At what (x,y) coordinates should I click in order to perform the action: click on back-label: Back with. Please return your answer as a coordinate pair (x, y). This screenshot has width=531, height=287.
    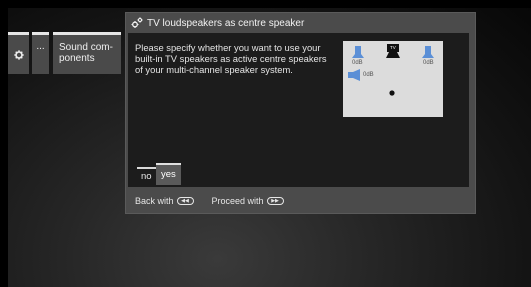
    Looking at the image, I should click on (154, 201).